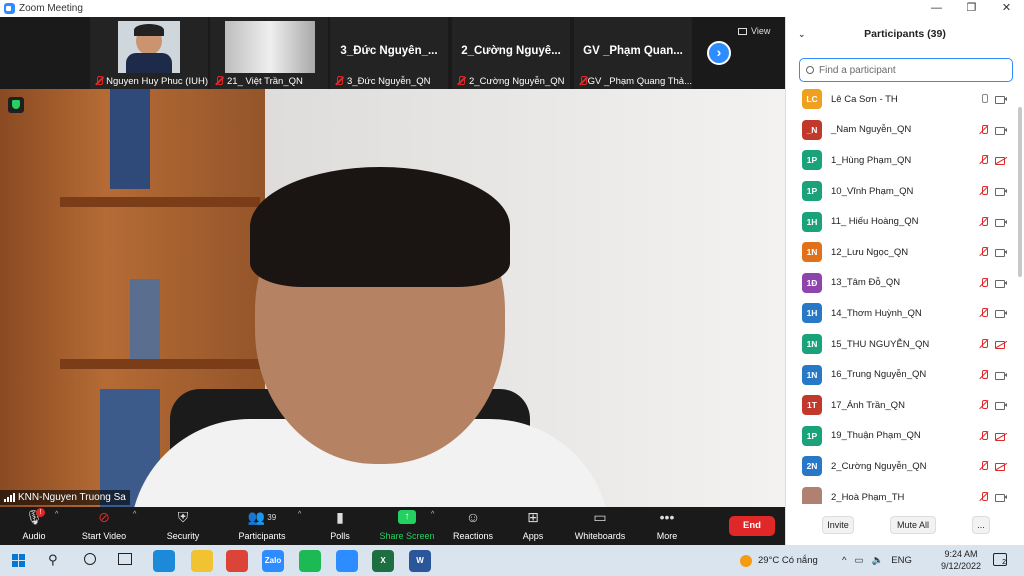  What do you see at coordinates (164, 561) in the screenshot?
I see `edge-icon` at bounding box center [164, 561].